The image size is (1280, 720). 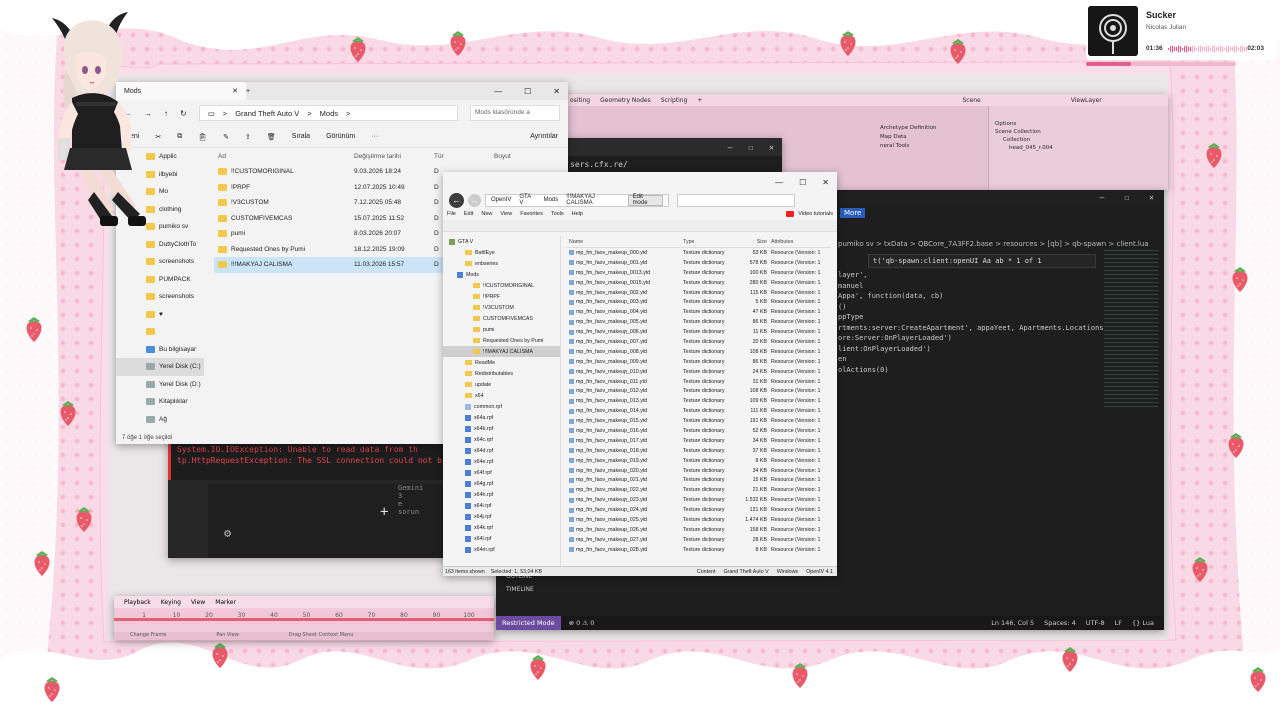 I want to click on openiv-search-input, so click(x=736, y=200).